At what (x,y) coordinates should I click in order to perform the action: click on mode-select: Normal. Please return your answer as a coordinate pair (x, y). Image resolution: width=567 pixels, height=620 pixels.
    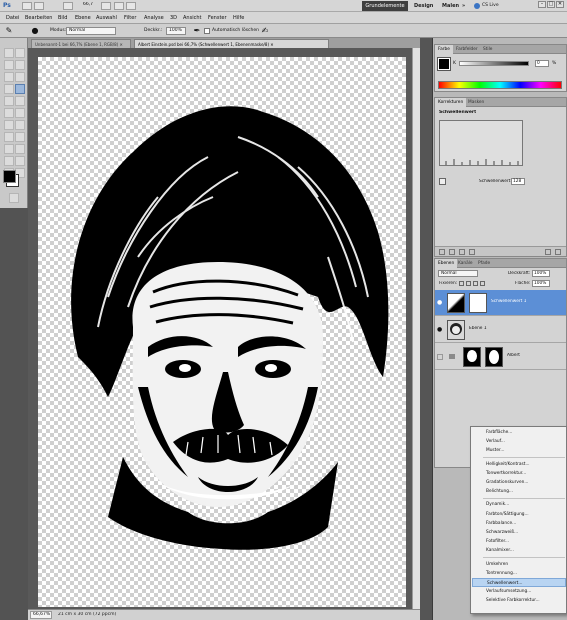
    Looking at the image, I should click on (91, 31).